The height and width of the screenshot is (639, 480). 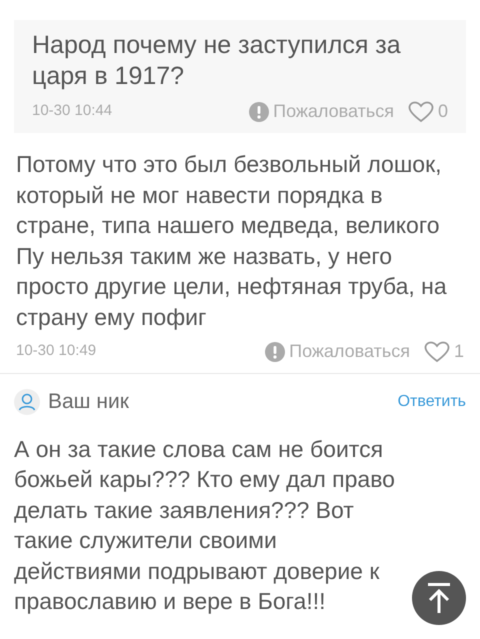 What do you see at coordinates (432, 402) in the screenshot?
I see `reply-button: Ответить` at bounding box center [432, 402].